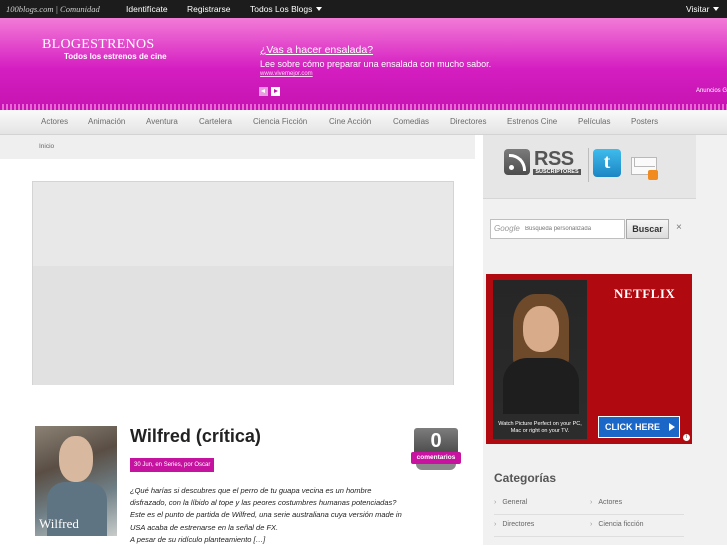  I want to click on ad-next-button, so click(275, 91).